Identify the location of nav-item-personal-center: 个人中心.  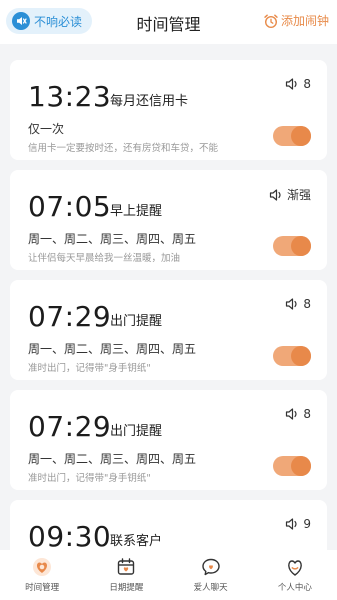
(295, 575).